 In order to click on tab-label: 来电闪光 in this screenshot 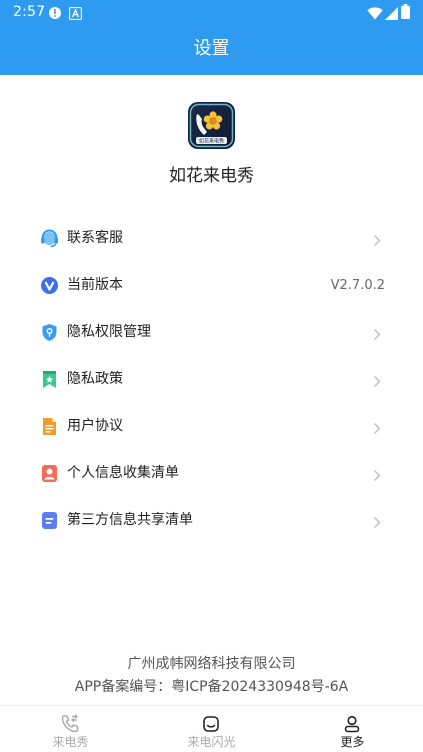, I will do `click(211, 742)`.